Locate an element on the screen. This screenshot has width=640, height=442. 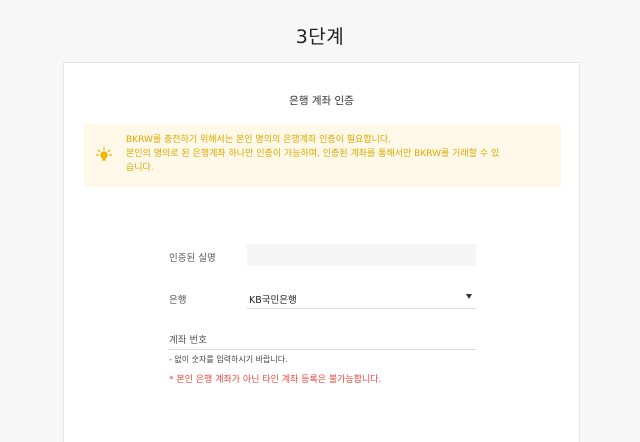
notice-line-3: 습니다. is located at coordinates (140, 168).